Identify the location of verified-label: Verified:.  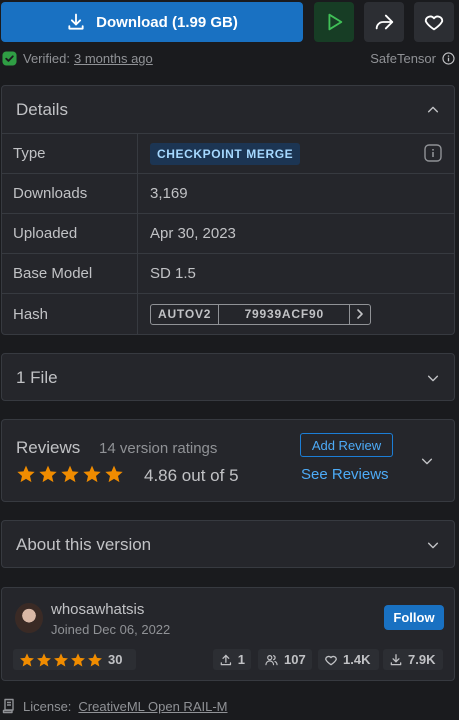
(46, 58).